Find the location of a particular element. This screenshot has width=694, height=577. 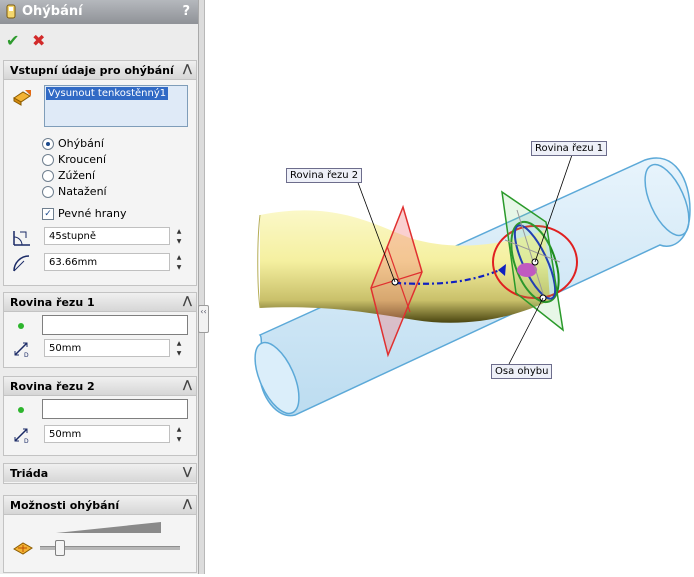

trim-plane-2-header: Rovina řezu 2 ⋀ is located at coordinates (100, 386).